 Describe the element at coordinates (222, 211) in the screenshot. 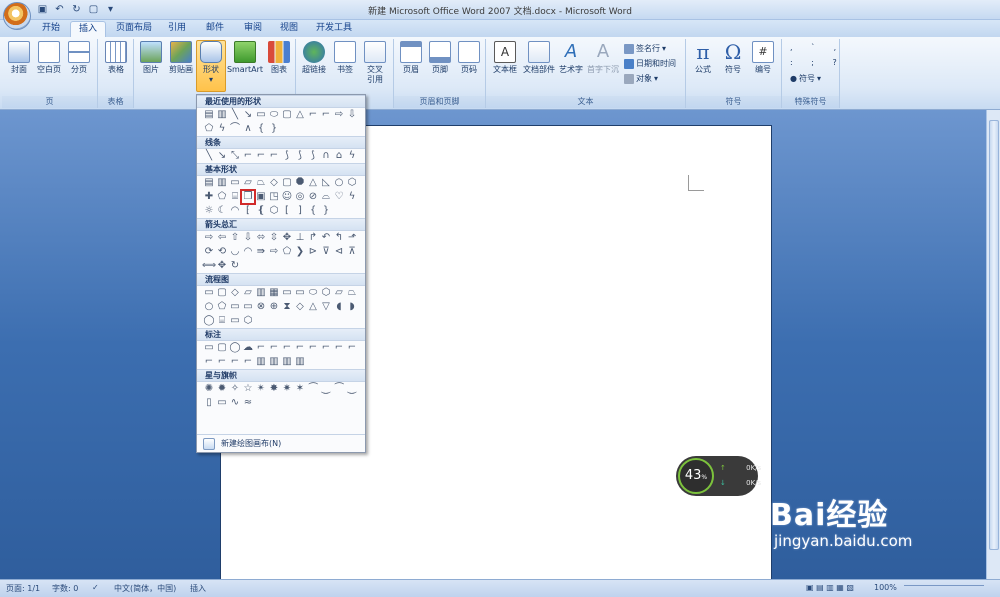

I see `moon-shape-icon: ☾` at that location.